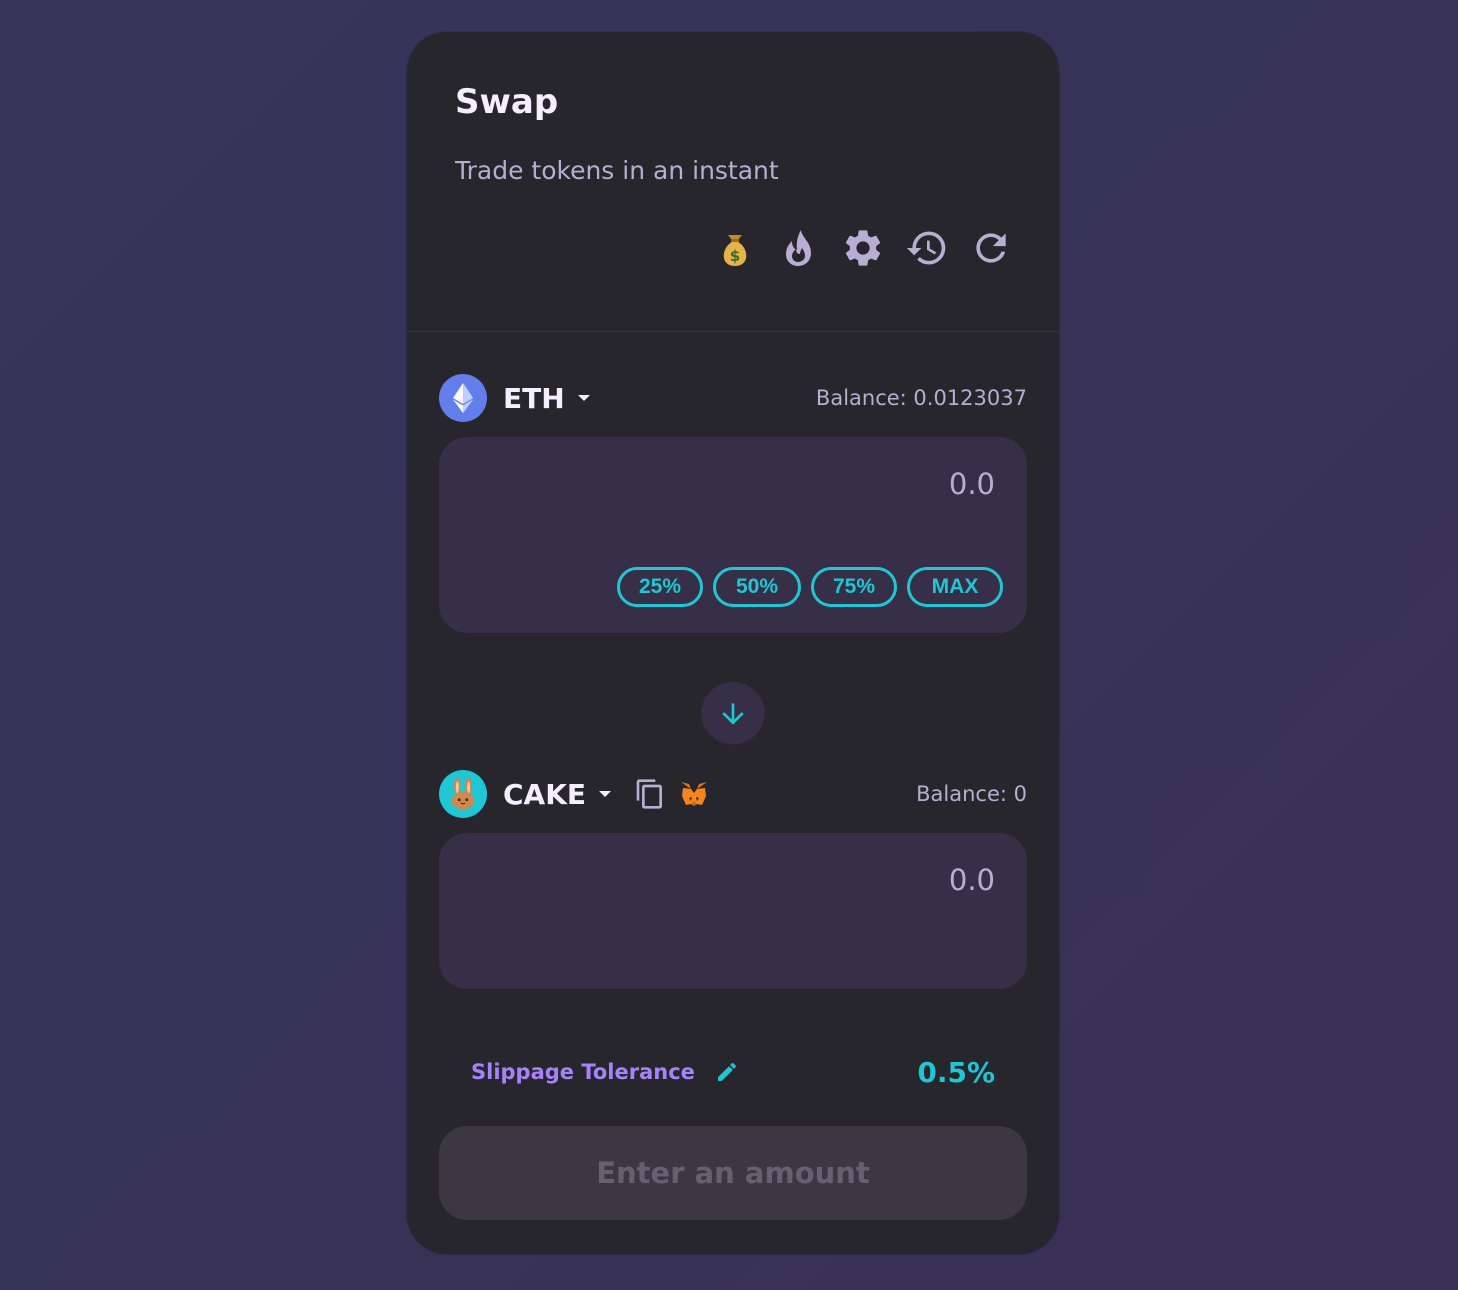 The width and height of the screenshot is (1458, 1290). What do you see at coordinates (463, 398) in the screenshot?
I see `eth-logo-icon` at bounding box center [463, 398].